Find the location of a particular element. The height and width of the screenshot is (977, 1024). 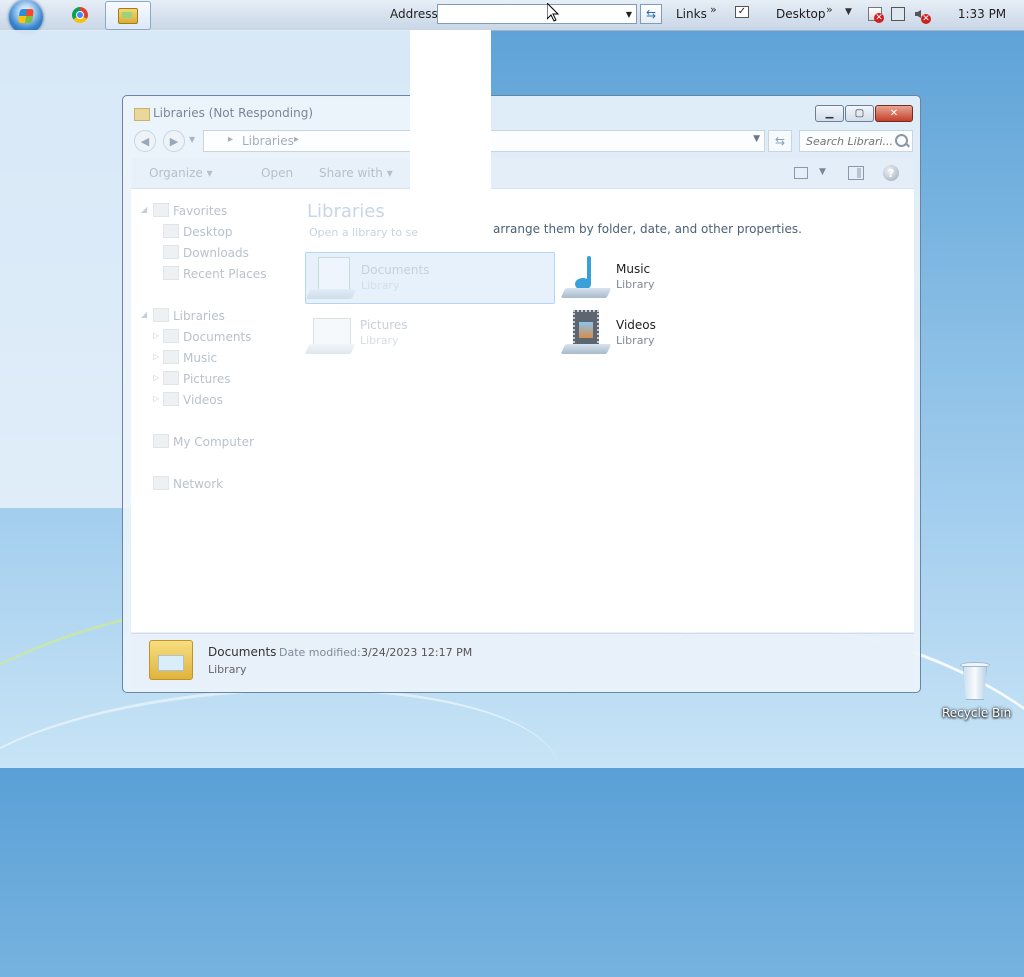

share-with-button: Share with ▾ is located at coordinates (356, 173).